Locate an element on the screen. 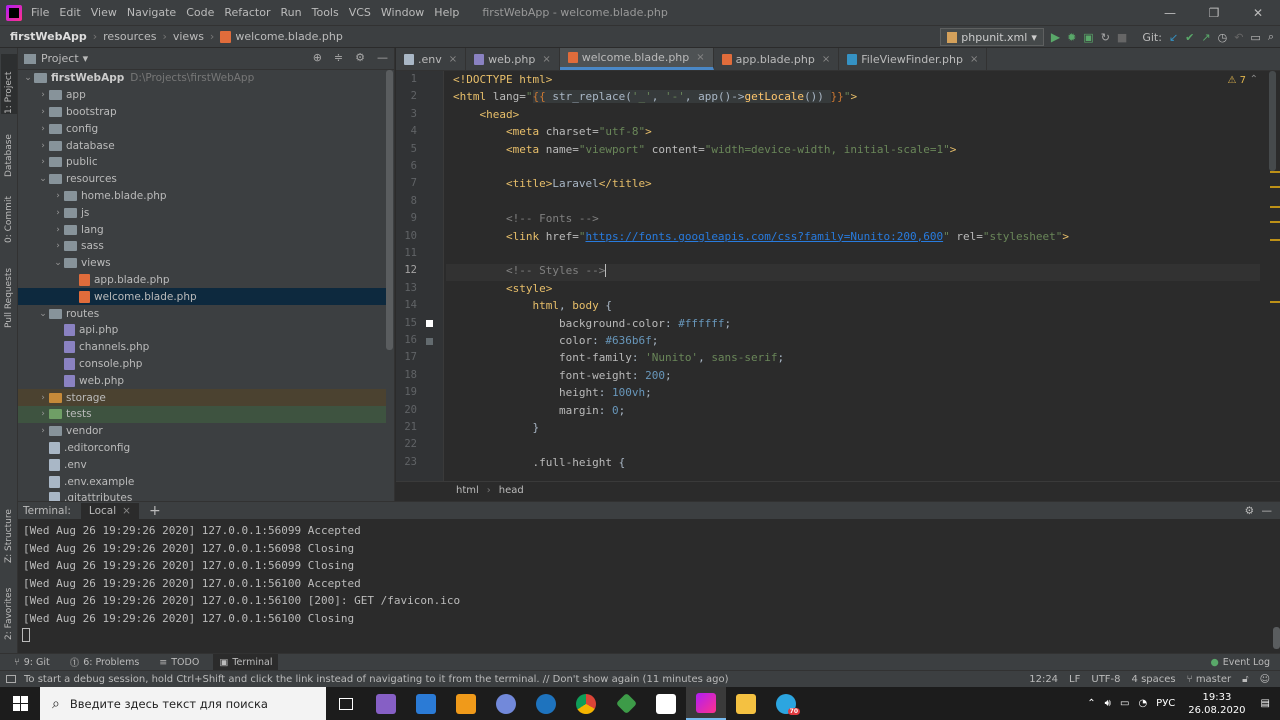 This screenshot has height=720, width=1280. visual-studio-icon is located at coordinates (386, 703).